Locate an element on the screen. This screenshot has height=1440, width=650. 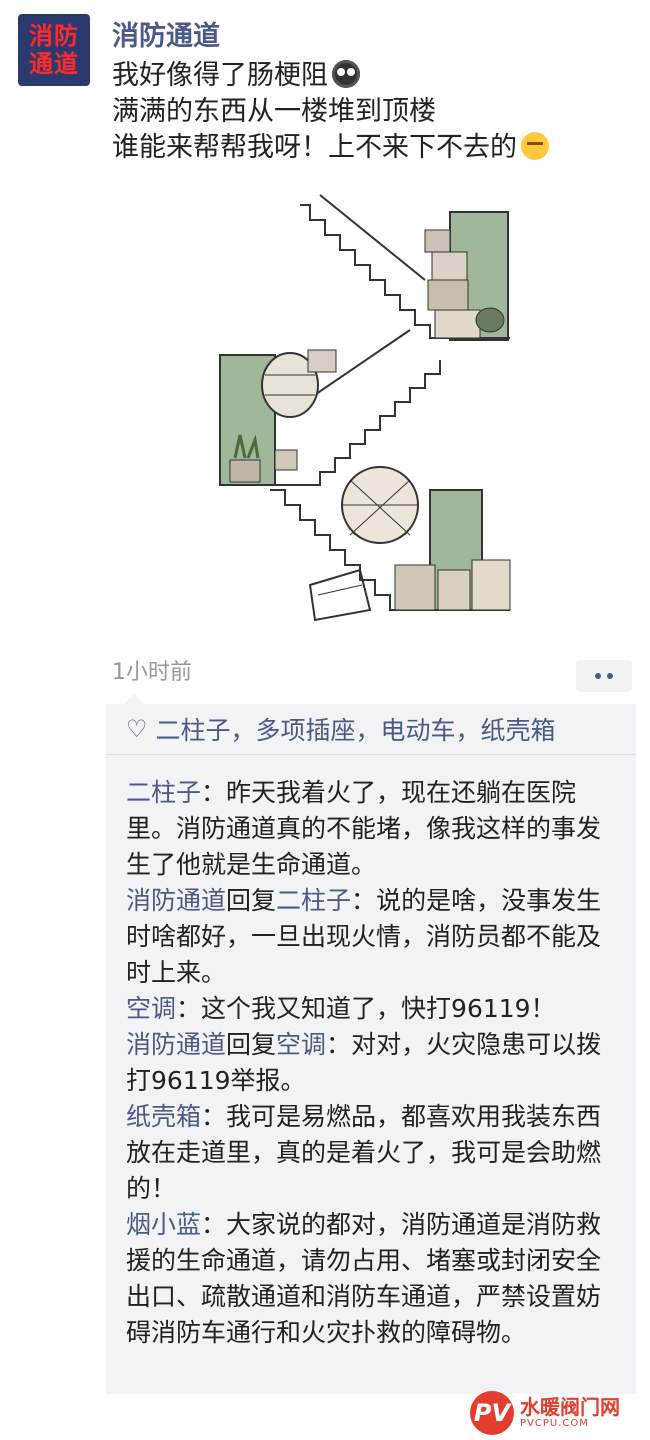
reply-to-author: 二柱子 is located at coordinates (313, 900).